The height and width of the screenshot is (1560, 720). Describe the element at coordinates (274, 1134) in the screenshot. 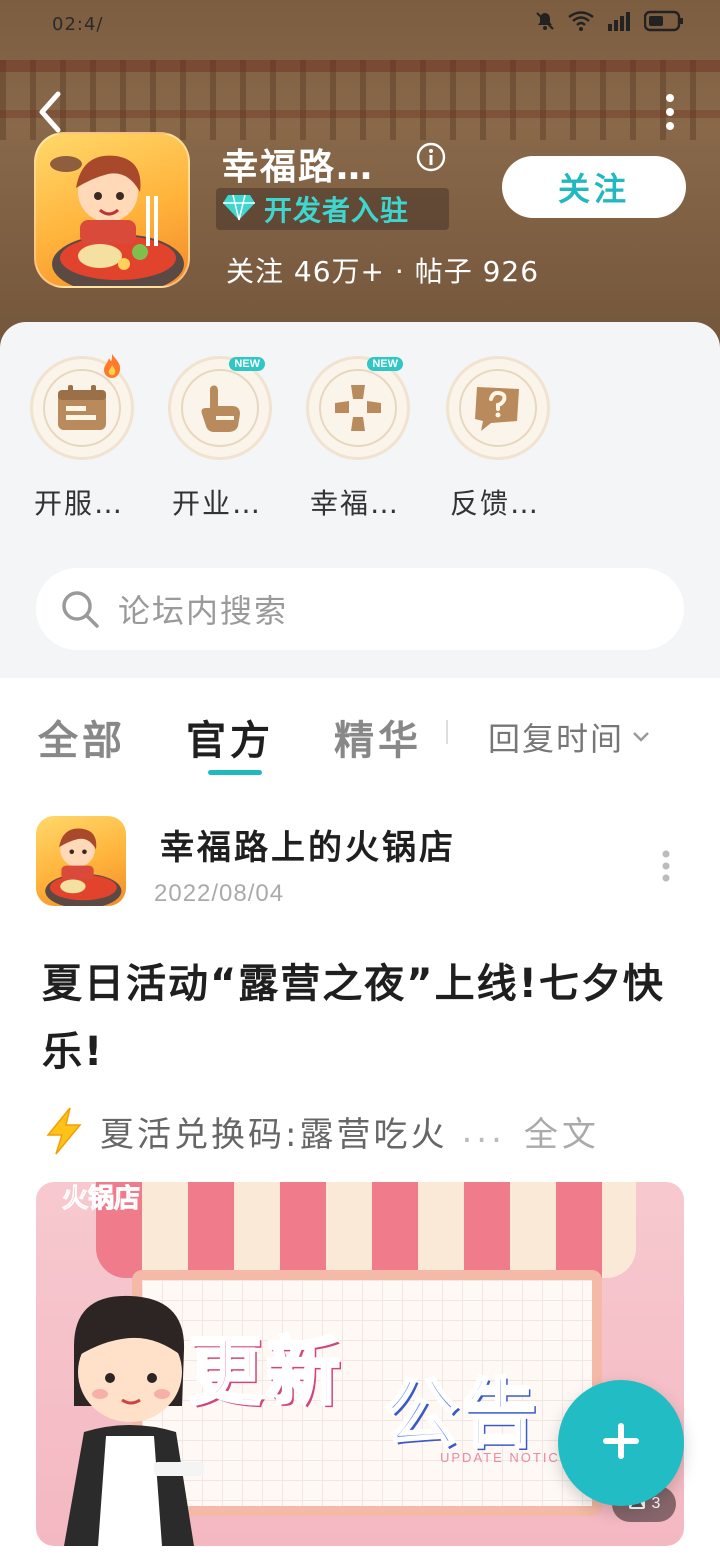

I see `excerpt-text: 夏活兑换码:露营吃火` at that location.